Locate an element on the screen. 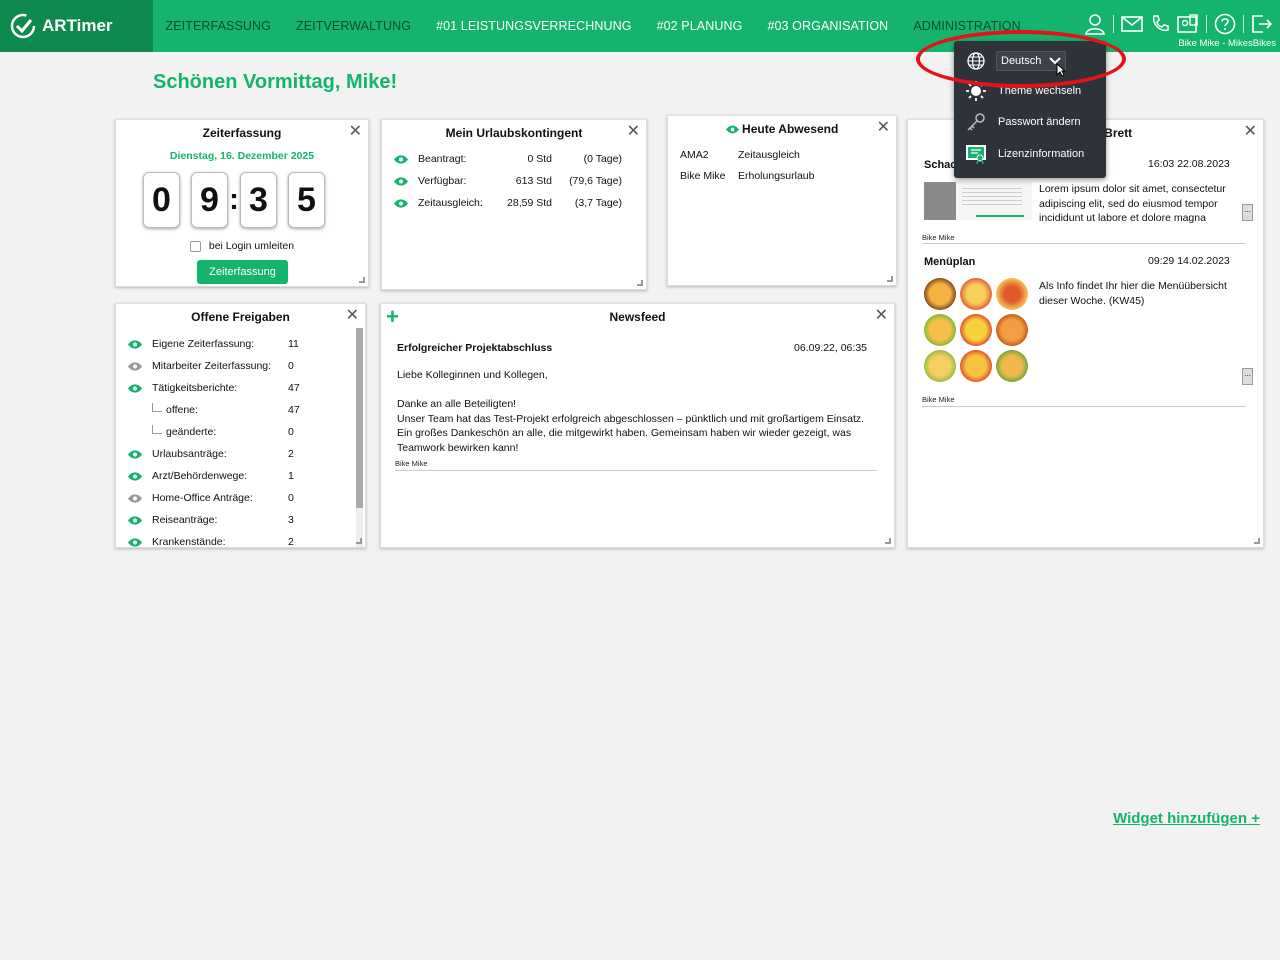 This screenshot has height=960, width=1280. mail-icon is located at coordinates (1132, 24).